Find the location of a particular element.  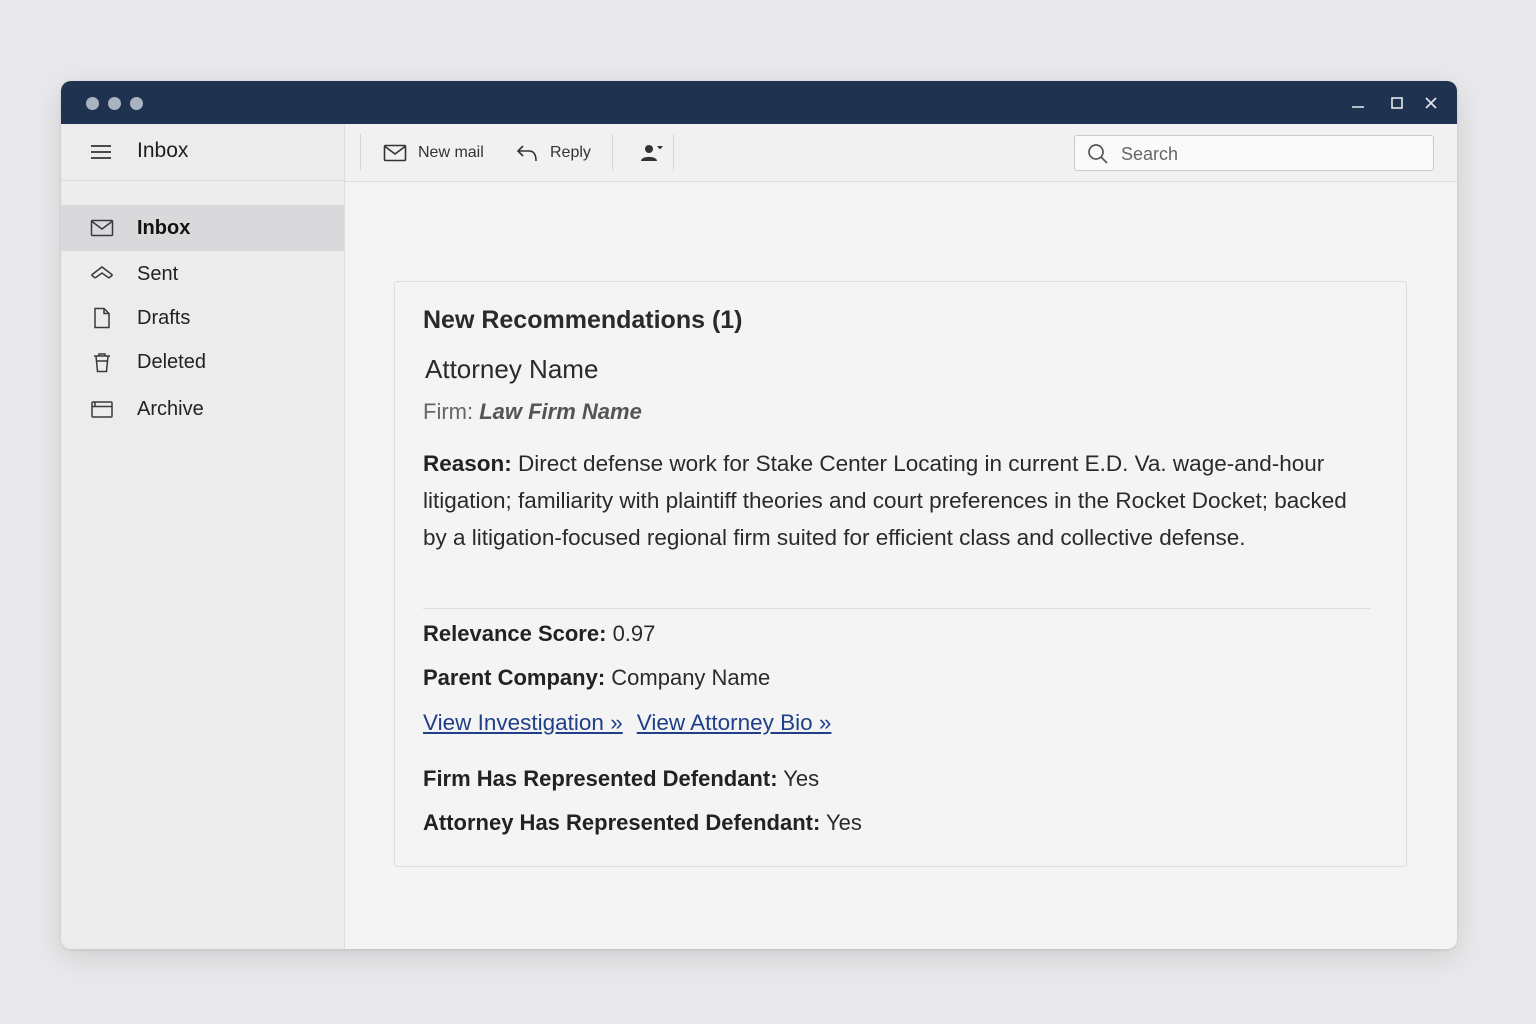

card-links: View Investigation » View Attorney Bio » is located at coordinates (627, 723).